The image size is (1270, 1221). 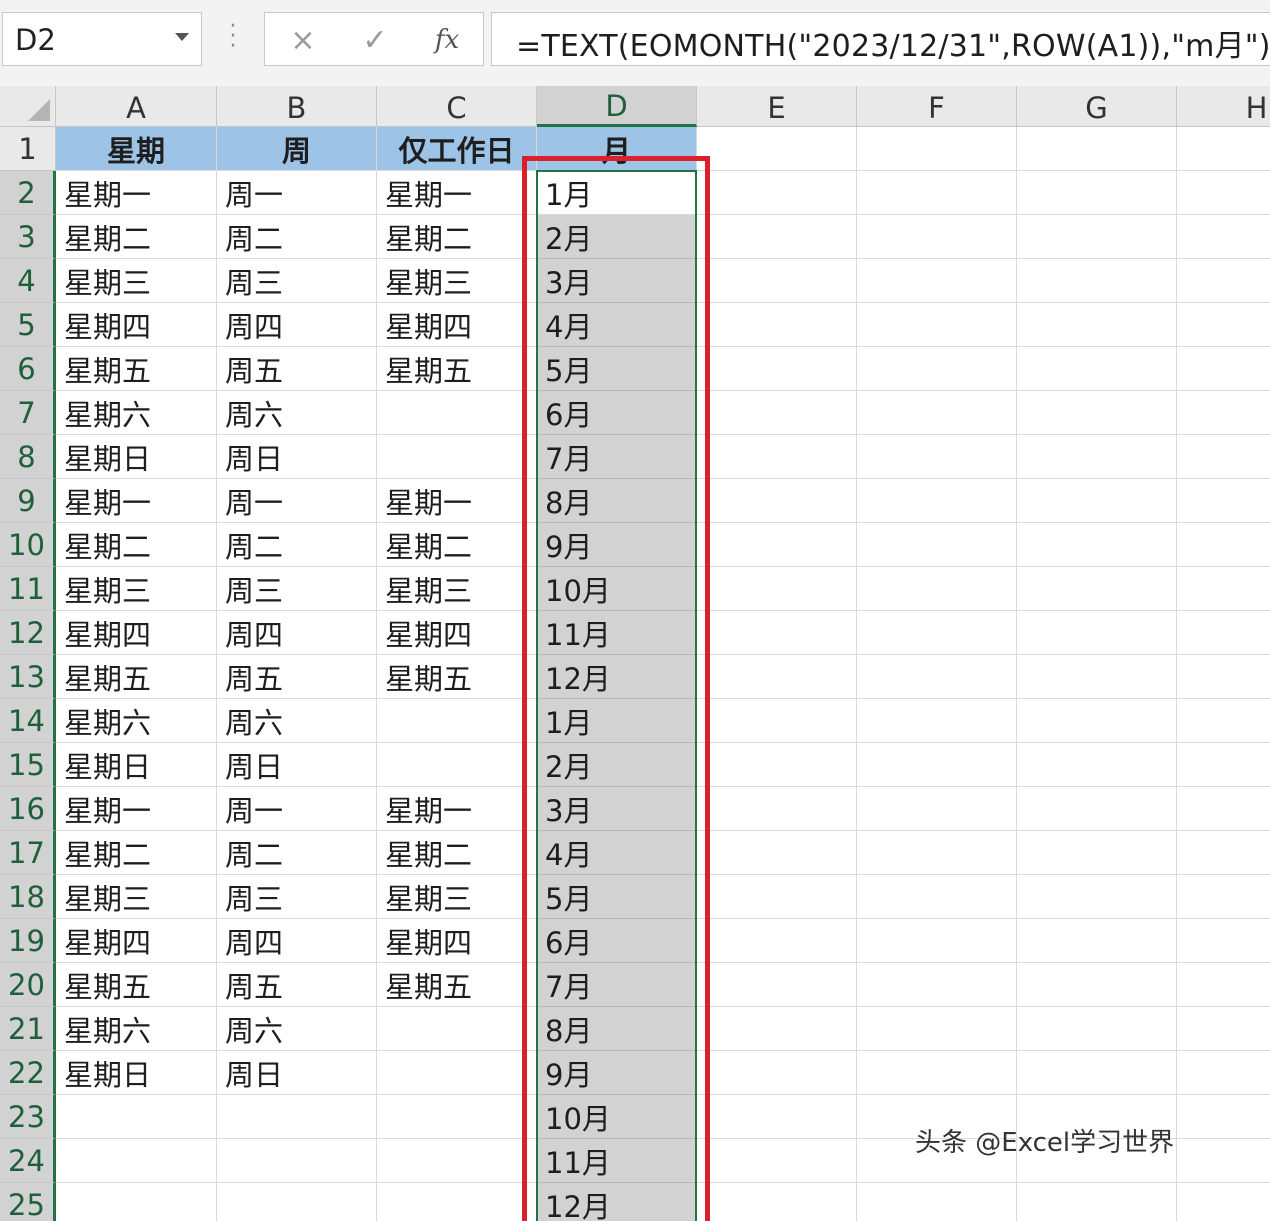 What do you see at coordinates (617, 809) in the screenshot?
I see `table-cell: 3月` at bounding box center [617, 809].